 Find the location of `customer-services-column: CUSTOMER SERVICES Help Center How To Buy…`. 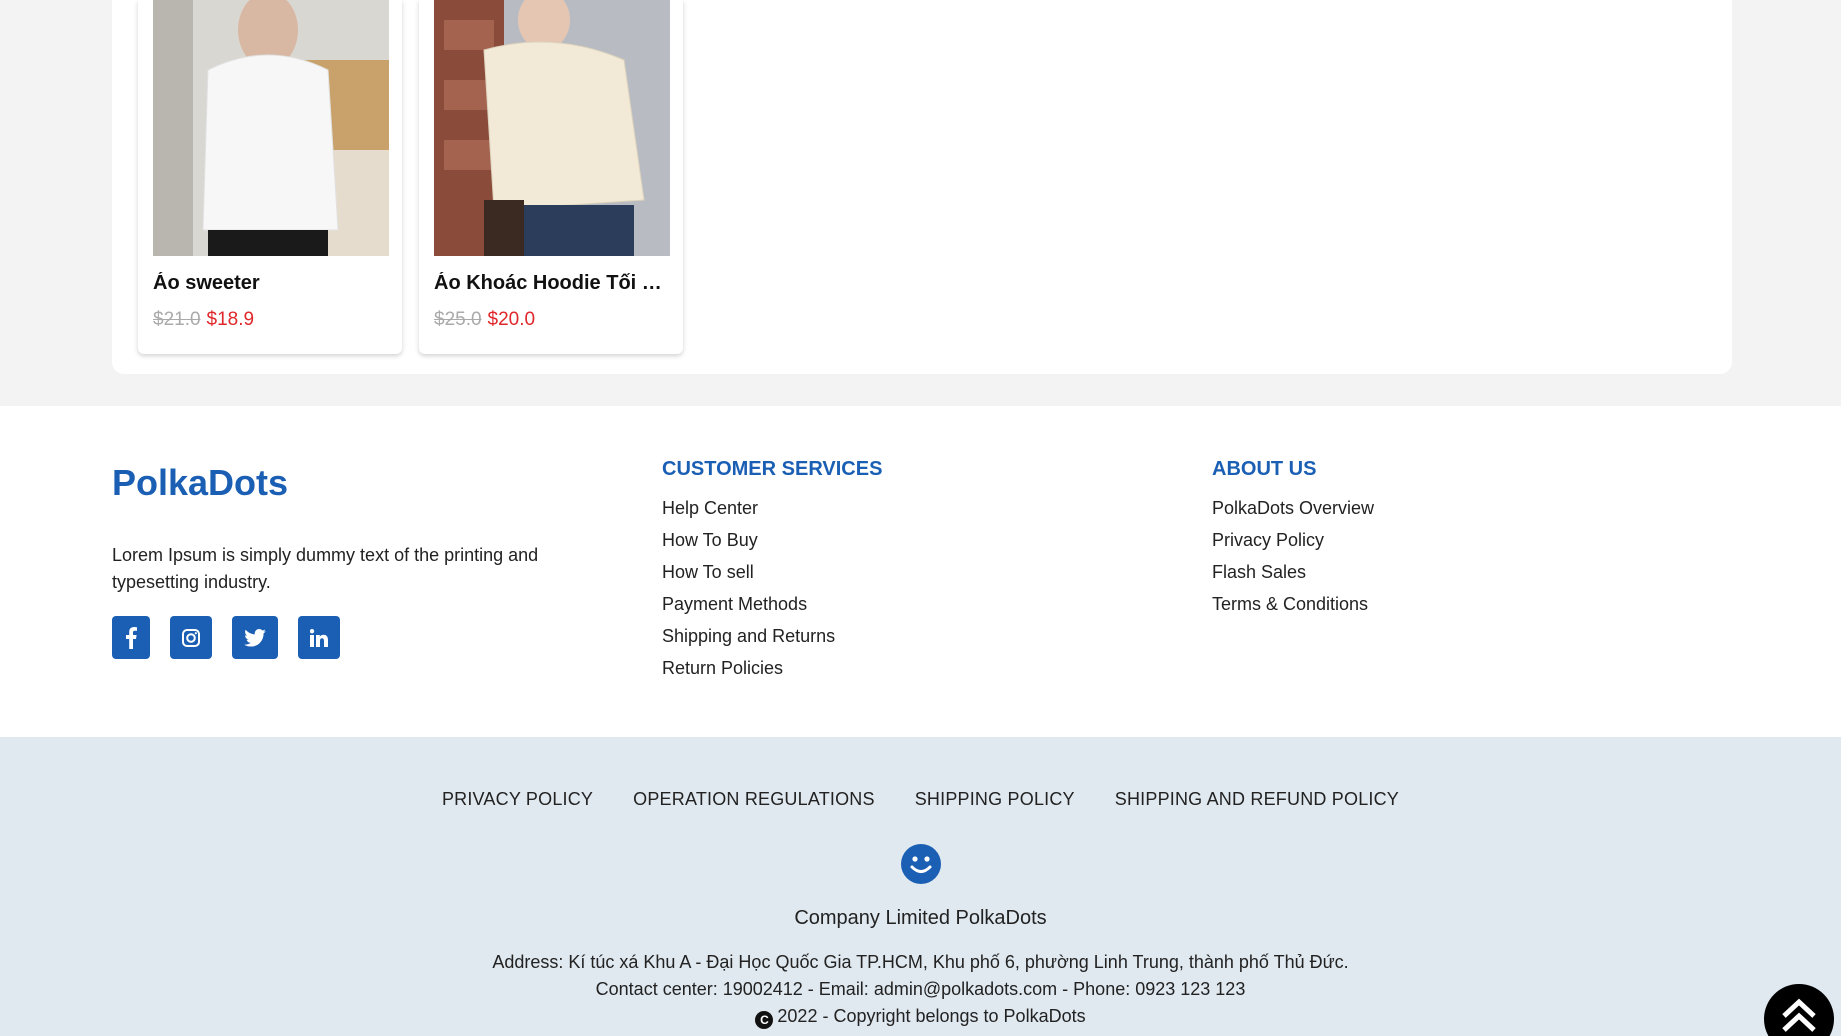

customer-services-column: CUSTOMER SERVICES Help Center How To Buy… is located at coordinates (772, 571).